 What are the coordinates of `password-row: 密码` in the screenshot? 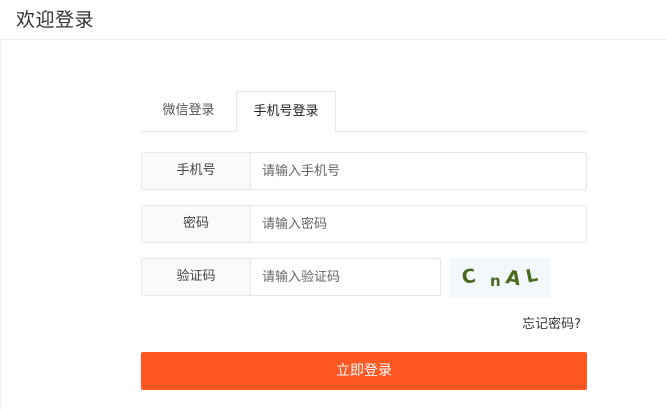 It's located at (364, 224).